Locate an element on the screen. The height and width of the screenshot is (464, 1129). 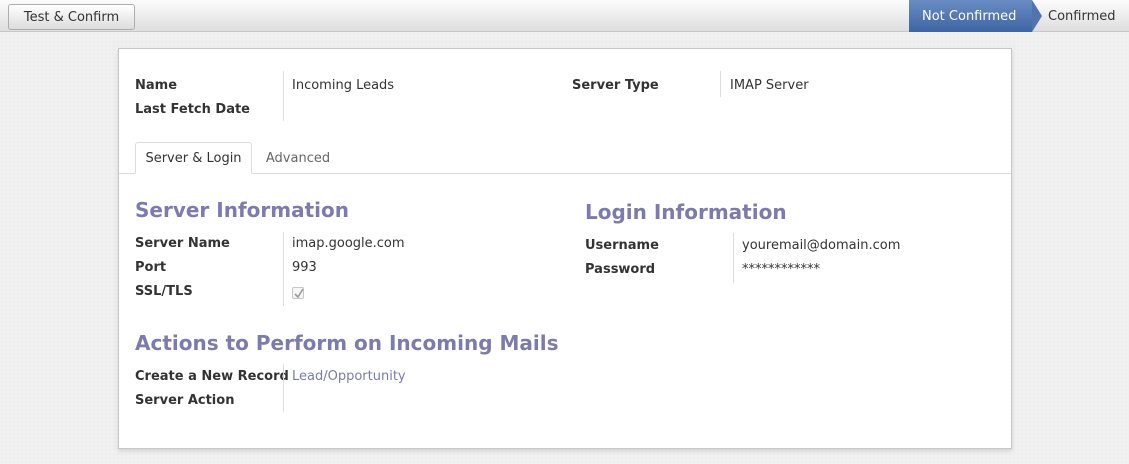
password-label: Password is located at coordinates (620, 269).